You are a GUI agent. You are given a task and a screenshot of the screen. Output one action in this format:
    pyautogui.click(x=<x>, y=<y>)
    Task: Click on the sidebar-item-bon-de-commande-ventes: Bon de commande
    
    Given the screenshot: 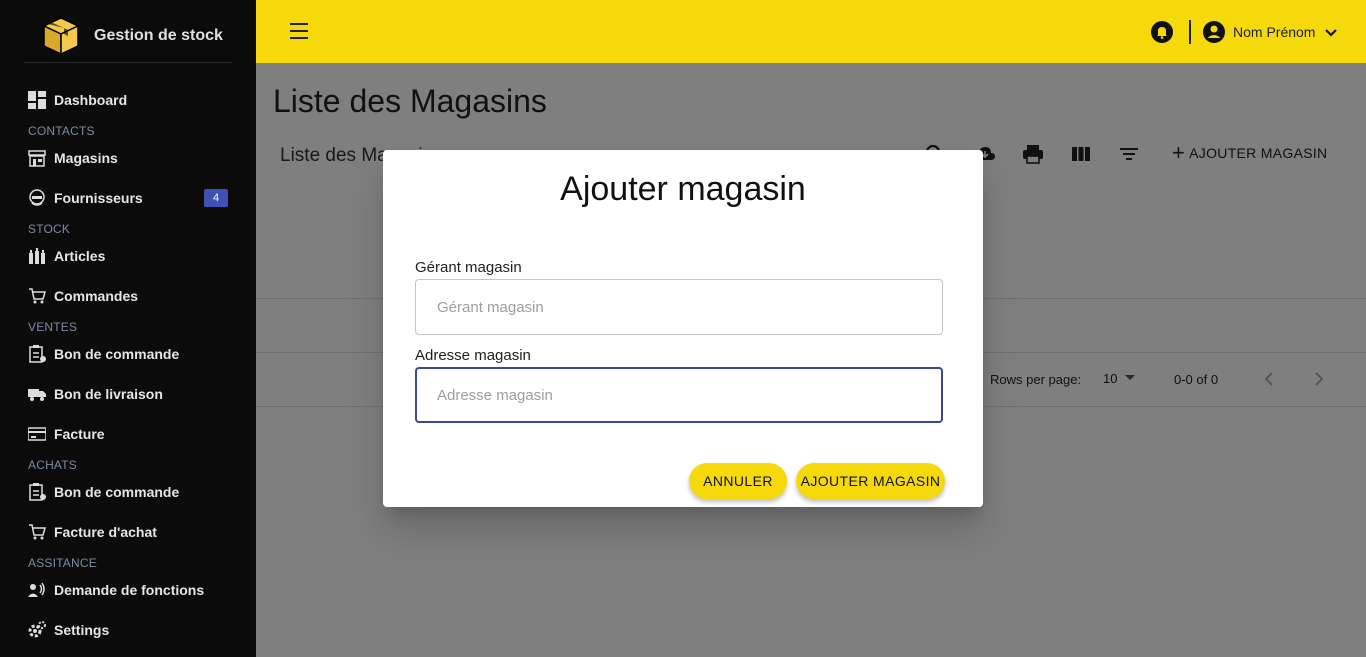 What is the action you would take?
    pyautogui.click(x=103, y=354)
    